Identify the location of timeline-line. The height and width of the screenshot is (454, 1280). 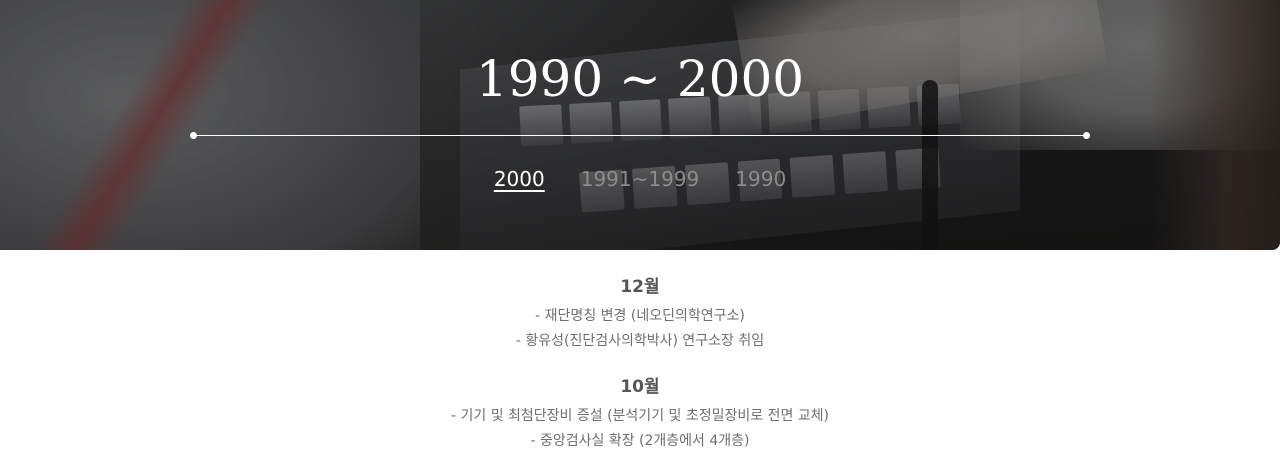
(639, 135).